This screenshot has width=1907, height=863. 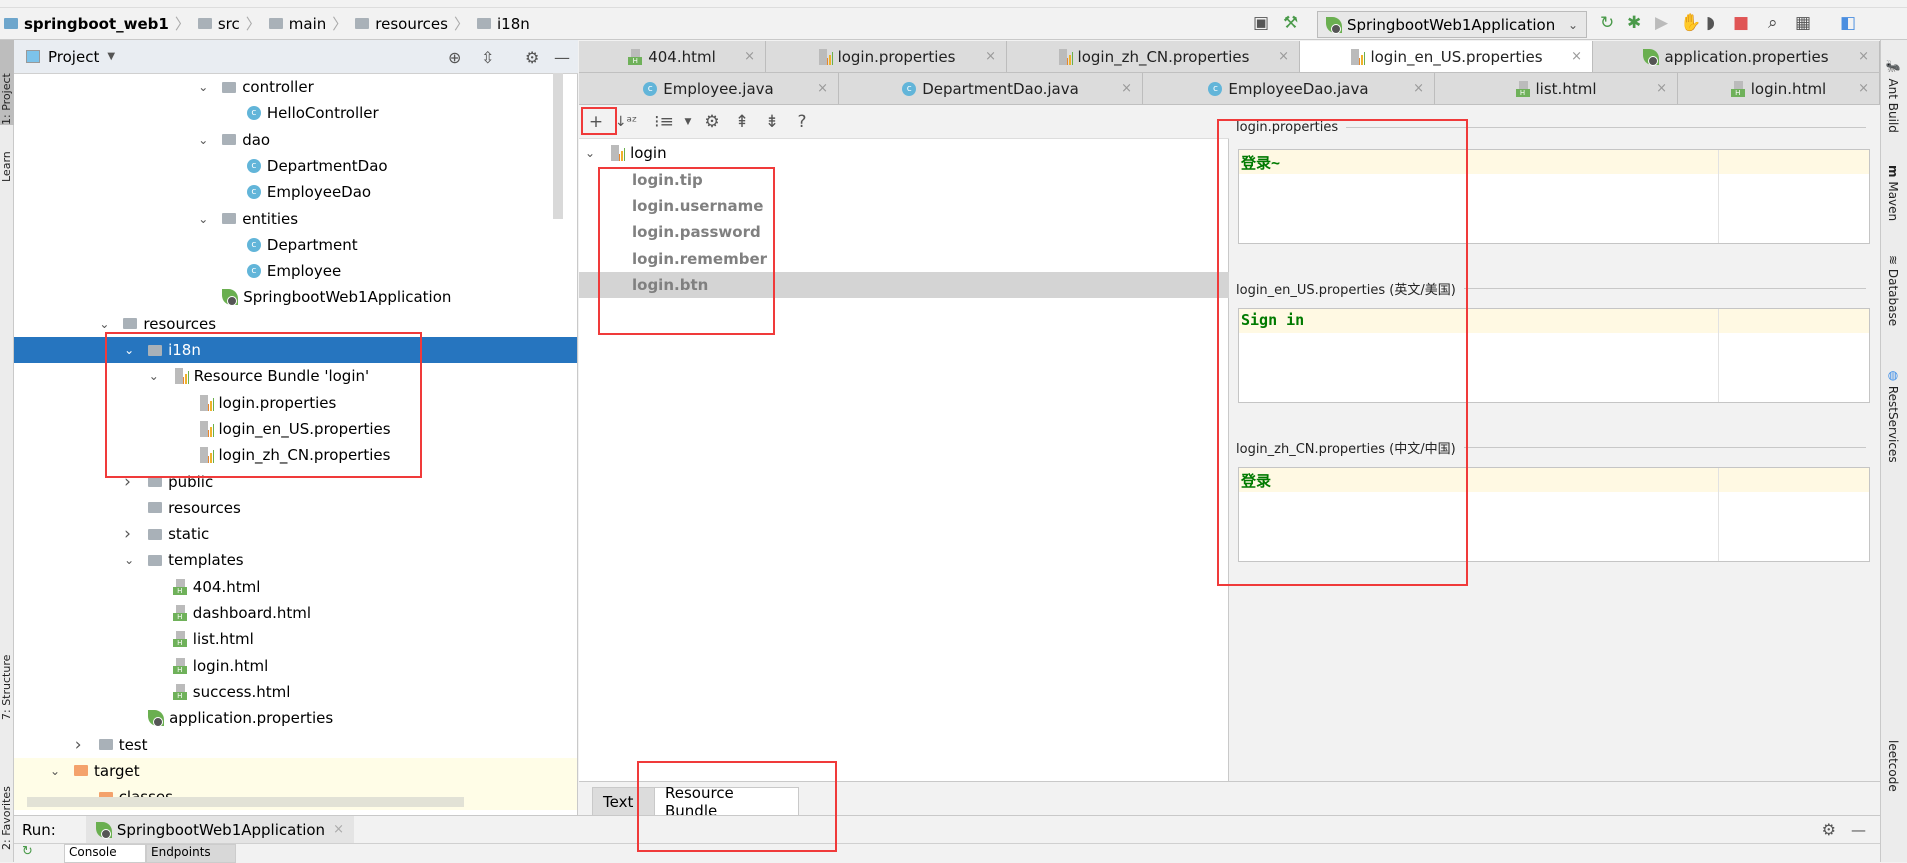 I want to click on property-value: 登录~, so click(x=1260, y=162).